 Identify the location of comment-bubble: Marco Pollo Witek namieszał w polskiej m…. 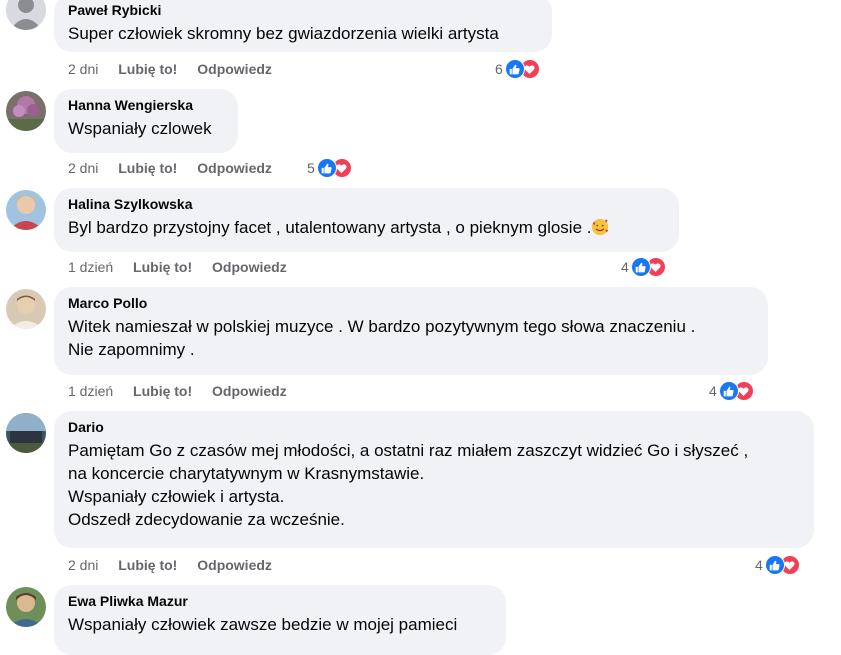
(411, 331).